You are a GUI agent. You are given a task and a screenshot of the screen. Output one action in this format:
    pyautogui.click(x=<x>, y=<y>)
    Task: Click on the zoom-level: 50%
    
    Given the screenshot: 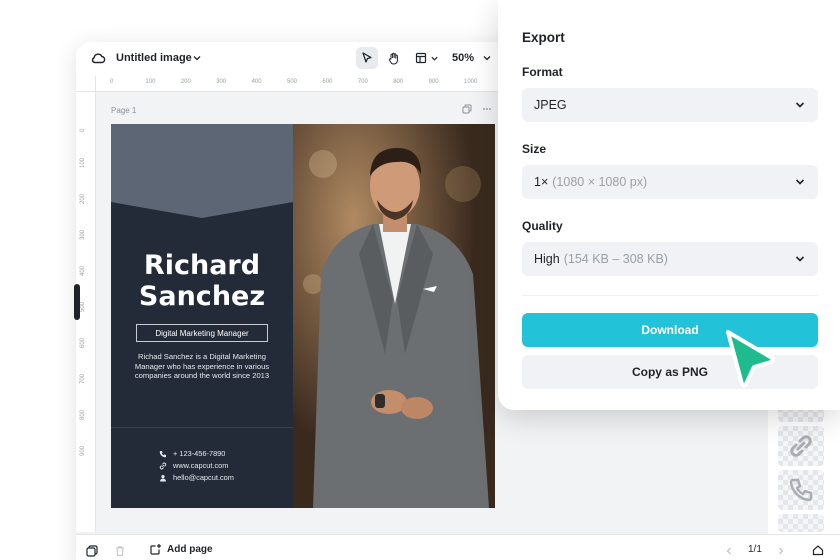 What is the action you would take?
    pyautogui.click(x=463, y=58)
    